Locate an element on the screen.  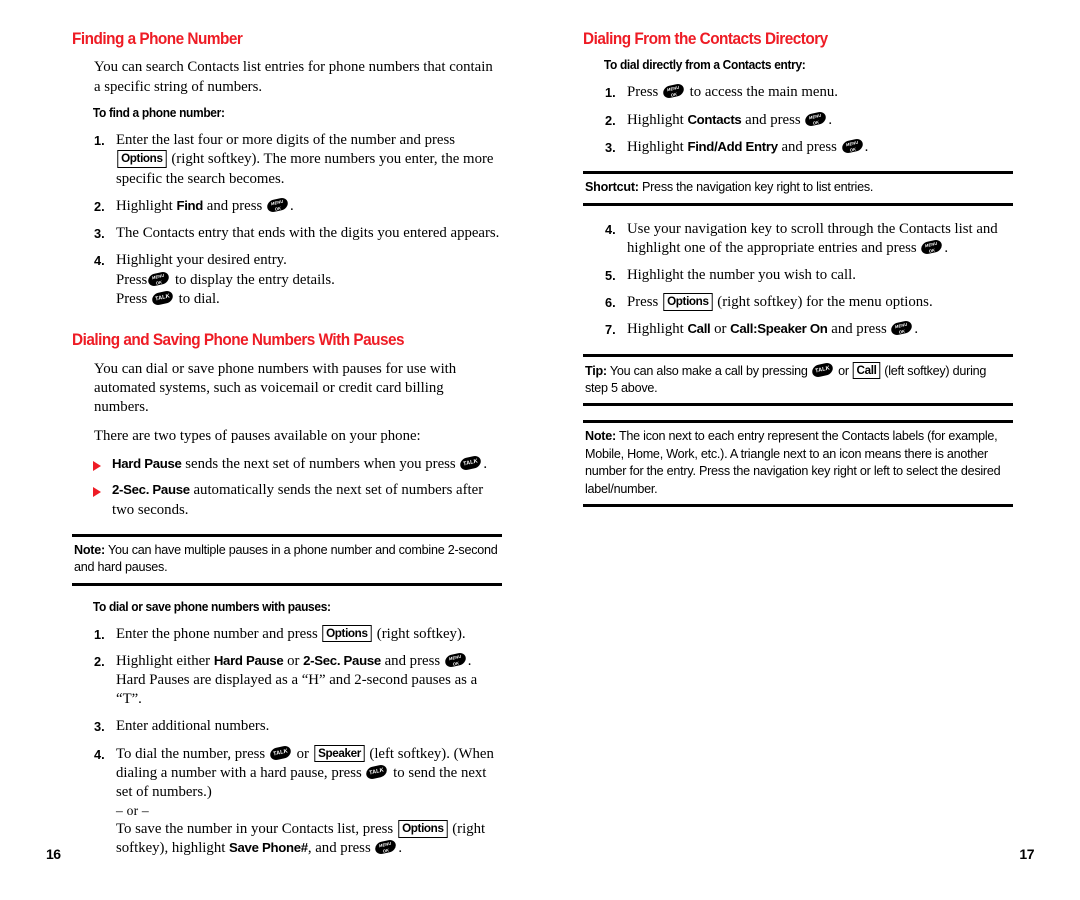
note-label: Note: is located at coordinates (89, 549).